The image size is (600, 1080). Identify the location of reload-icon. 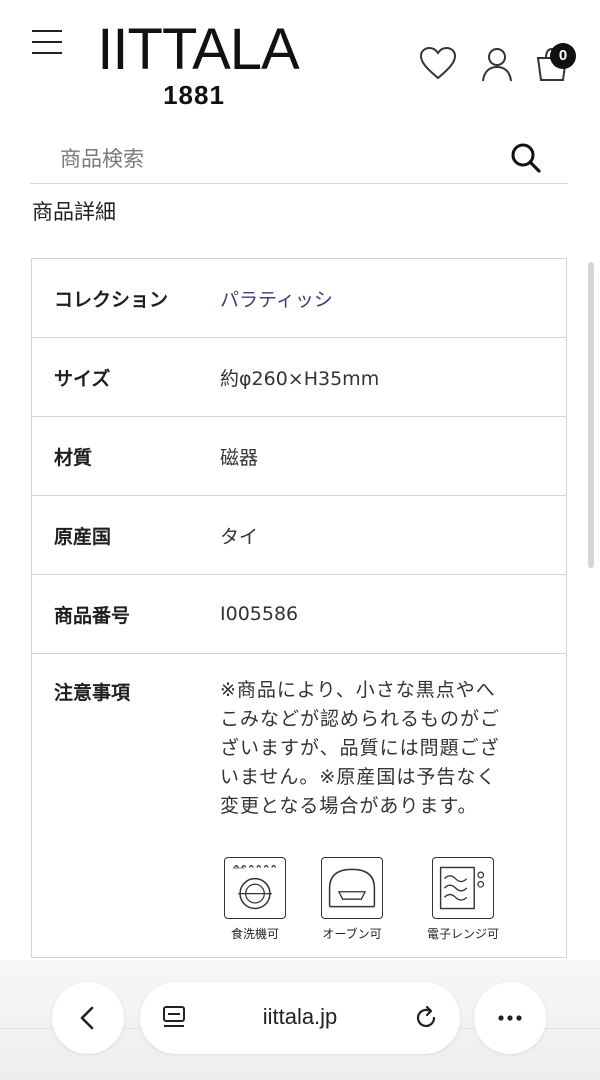
(426, 1018).